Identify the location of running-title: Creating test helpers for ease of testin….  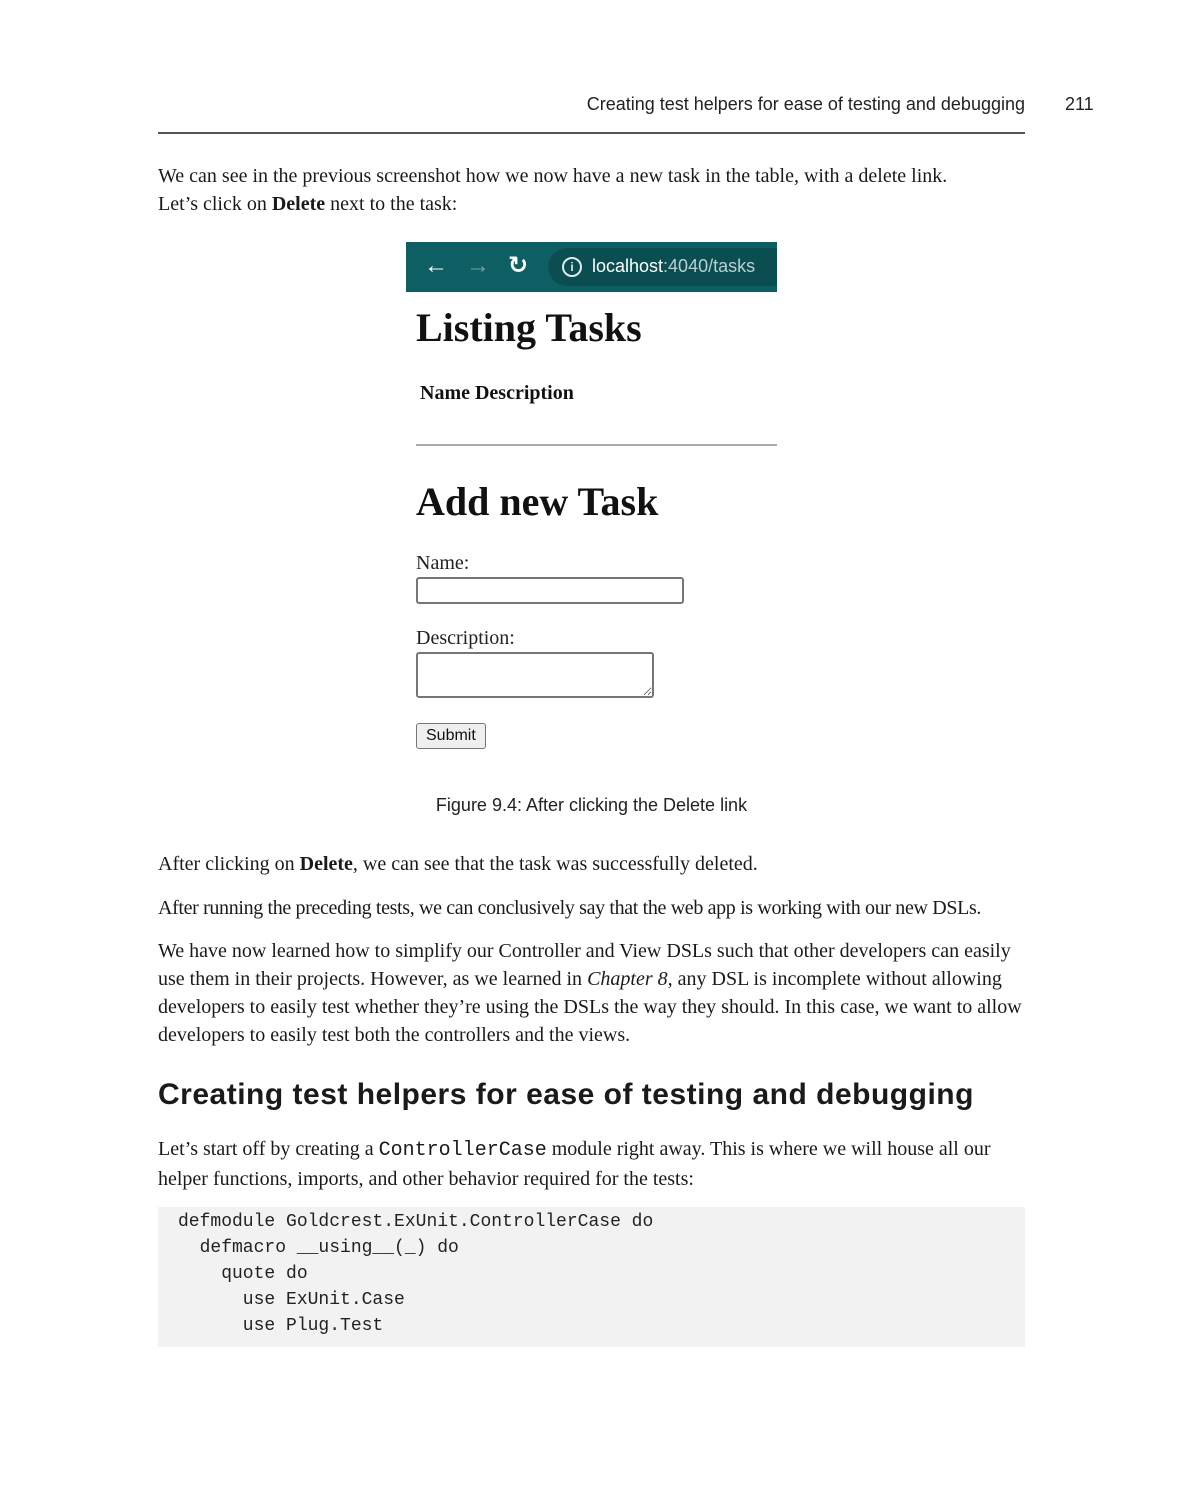
(805, 104).